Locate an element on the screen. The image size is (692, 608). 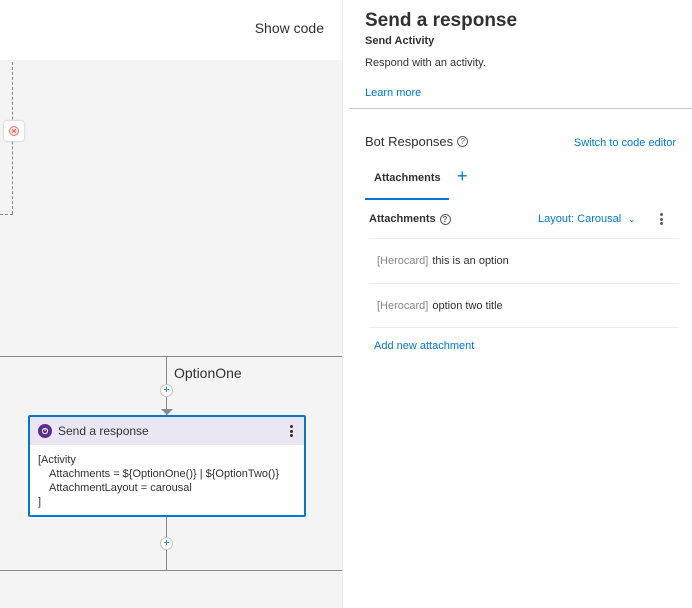
attachment-text: this is an option is located at coordinates (470, 260).